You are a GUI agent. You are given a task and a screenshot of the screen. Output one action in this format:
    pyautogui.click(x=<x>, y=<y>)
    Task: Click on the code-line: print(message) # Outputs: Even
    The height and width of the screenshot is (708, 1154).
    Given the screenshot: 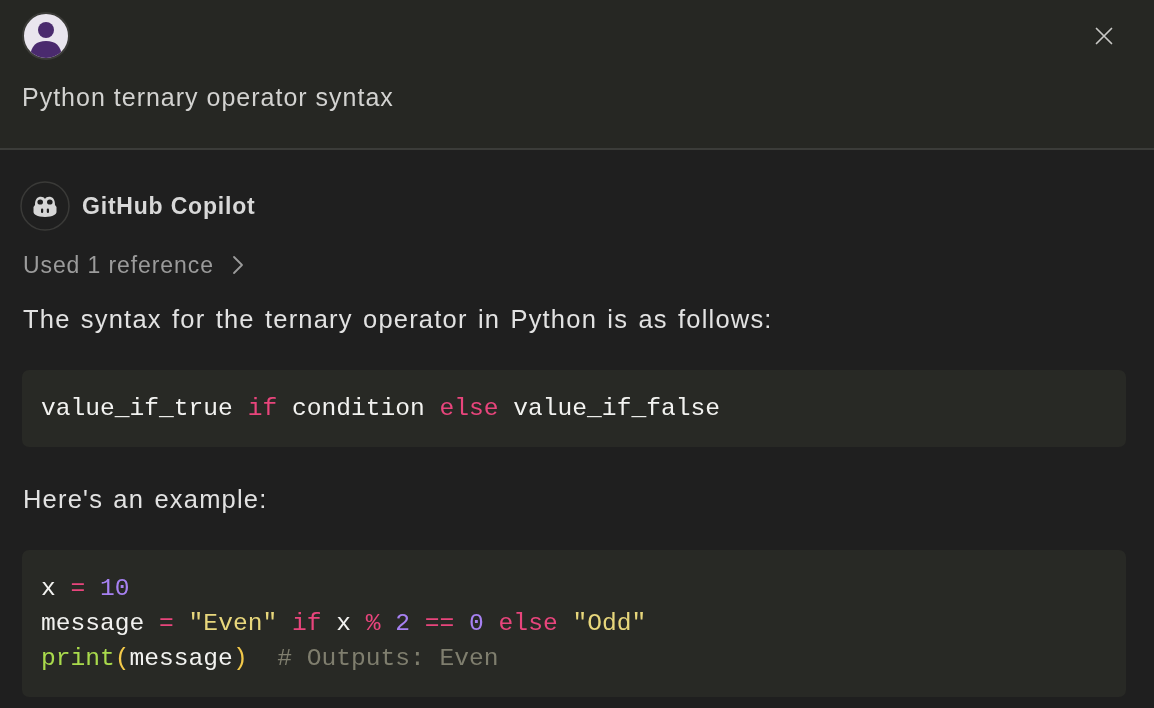 What is the action you would take?
    pyautogui.click(x=270, y=659)
    